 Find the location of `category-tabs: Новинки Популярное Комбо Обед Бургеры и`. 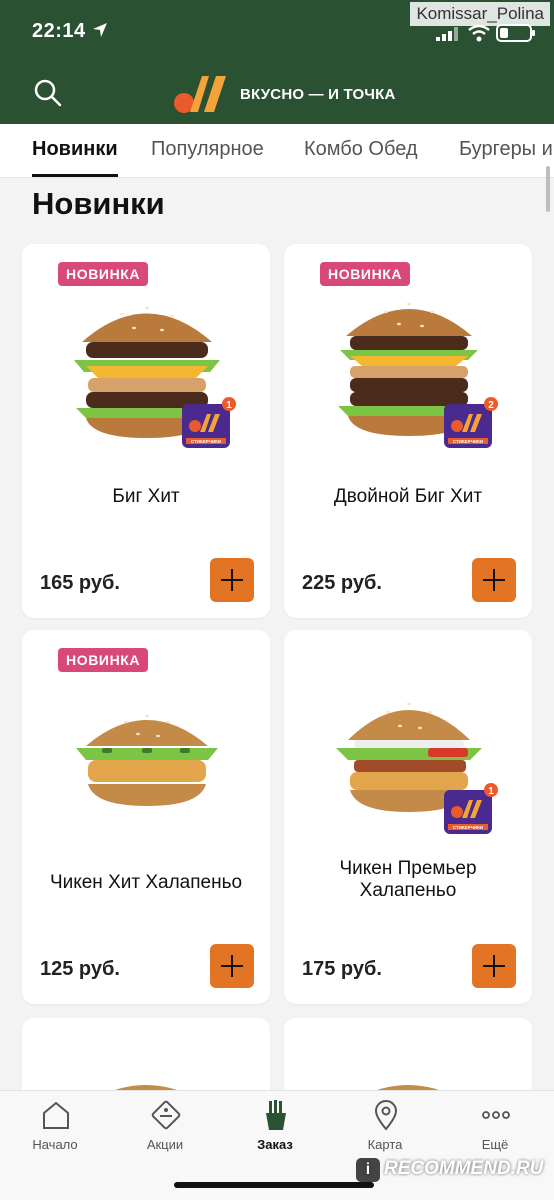

category-tabs: Новинки Популярное Комбо Обед Бургеры и is located at coordinates (277, 151).